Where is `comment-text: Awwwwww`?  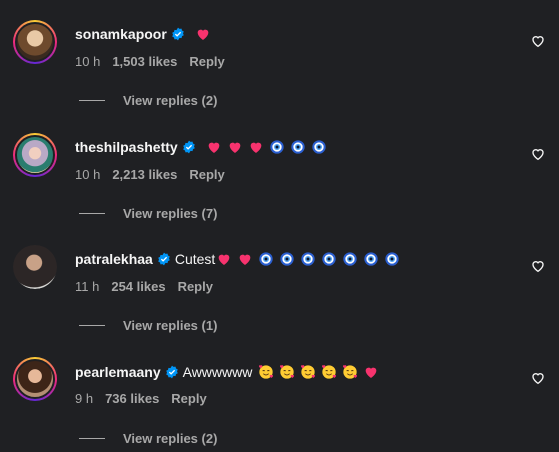 comment-text: Awwwwww is located at coordinates (281, 372).